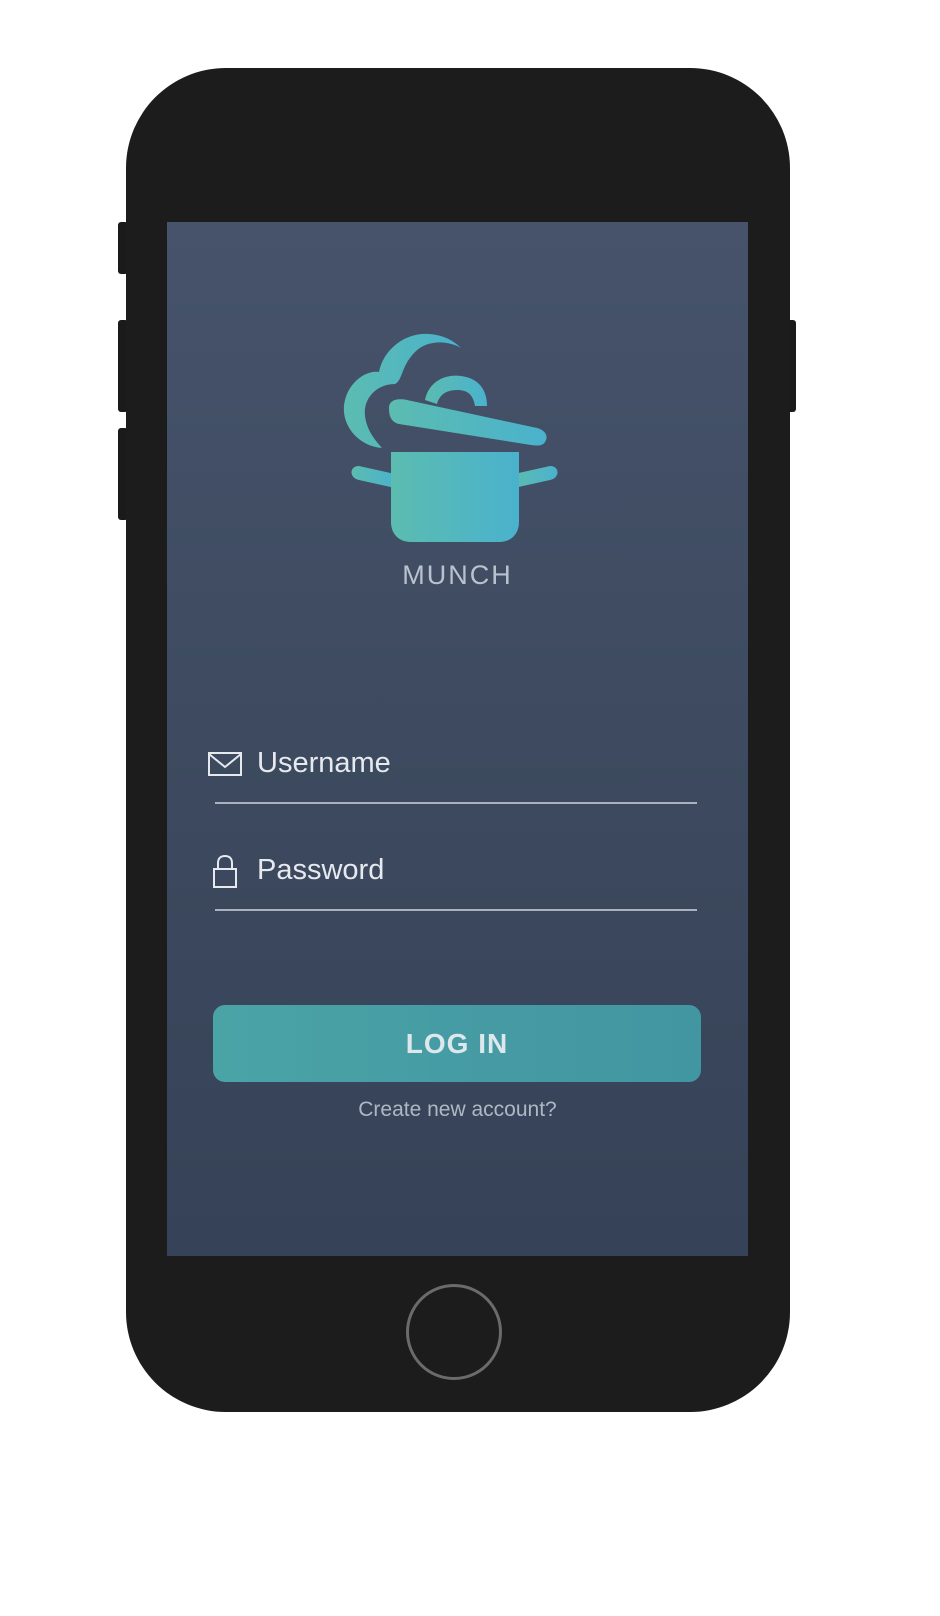  I want to click on username-field-container, so click(452, 768).